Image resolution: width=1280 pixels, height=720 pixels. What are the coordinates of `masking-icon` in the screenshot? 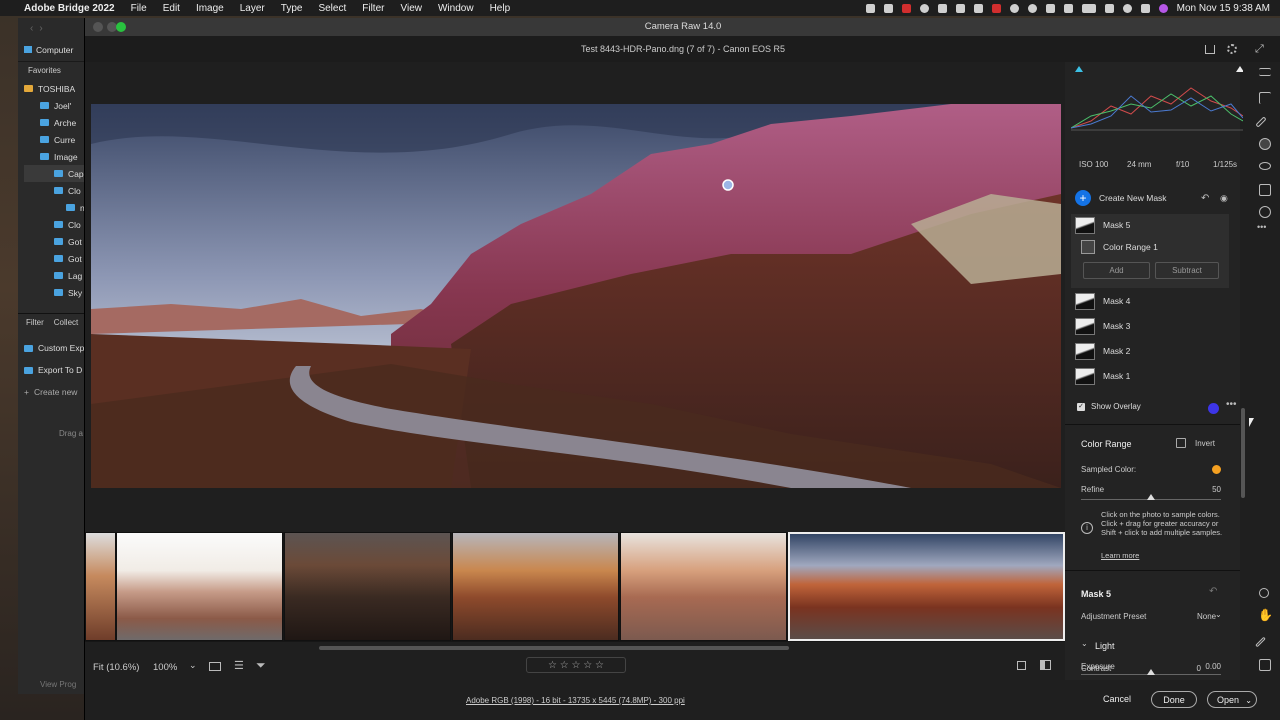 It's located at (1265, 144).